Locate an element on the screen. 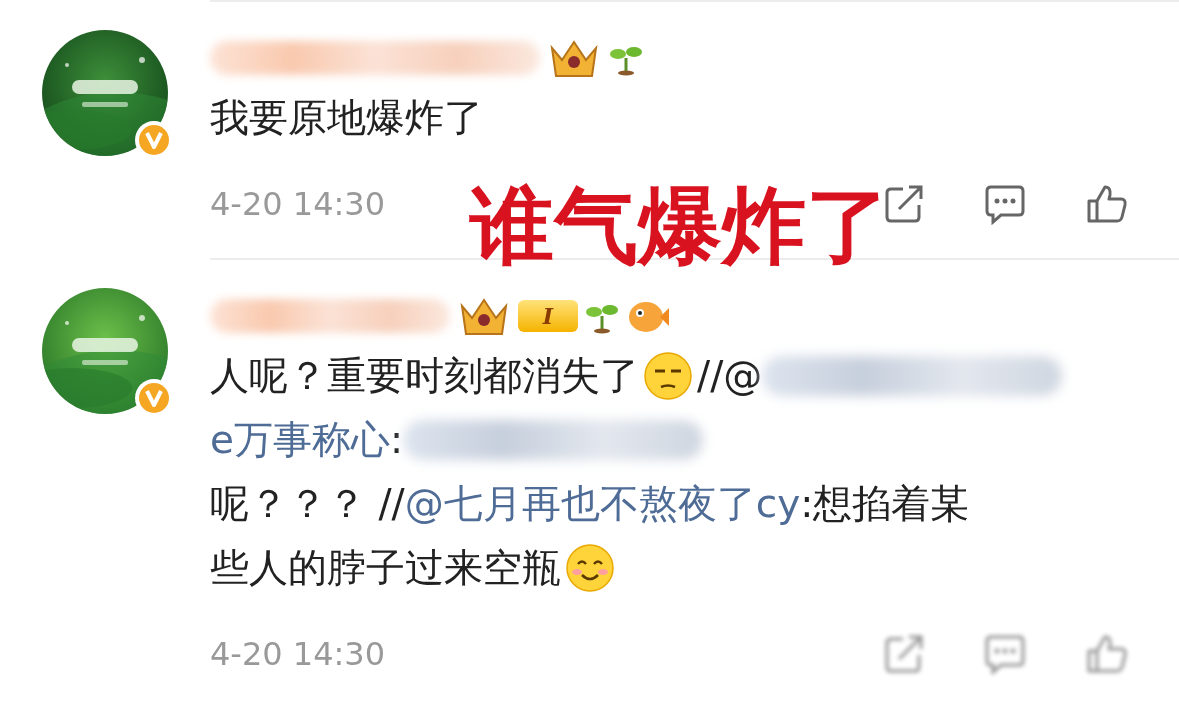 Image resolution: width=1179 pixels, height=703 pixels. comment-text: 呢？？？ // is located at coordinates (307, 504).